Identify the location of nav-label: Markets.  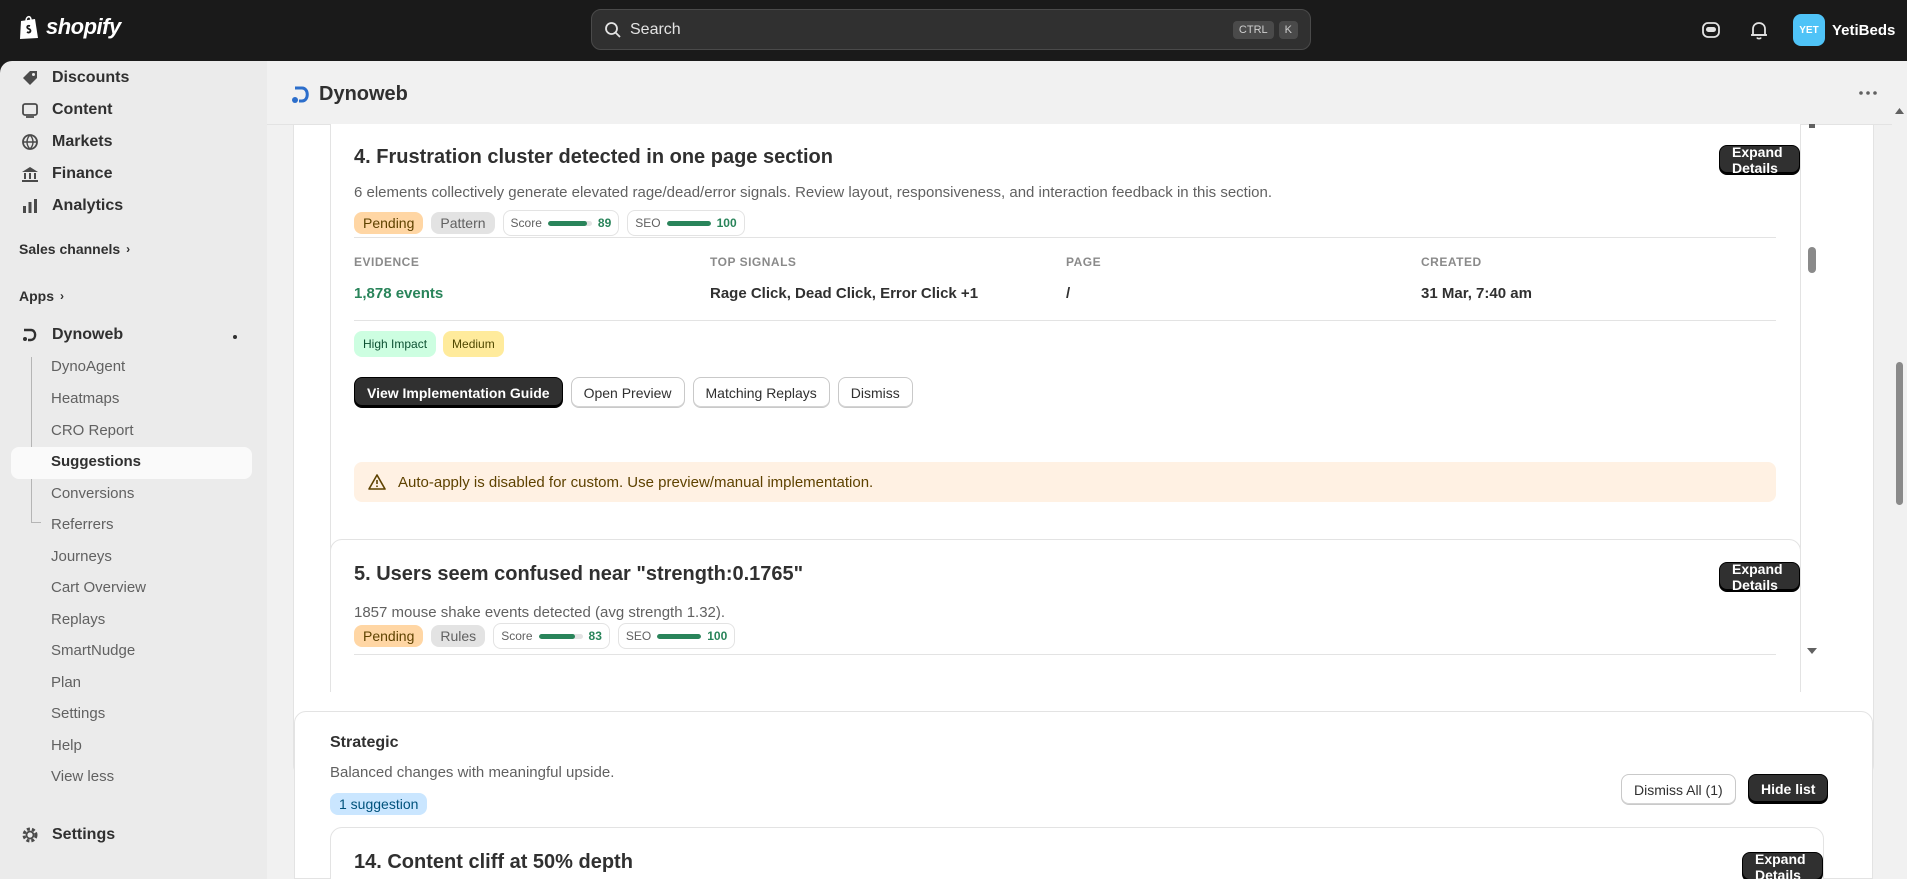
(82, 141).